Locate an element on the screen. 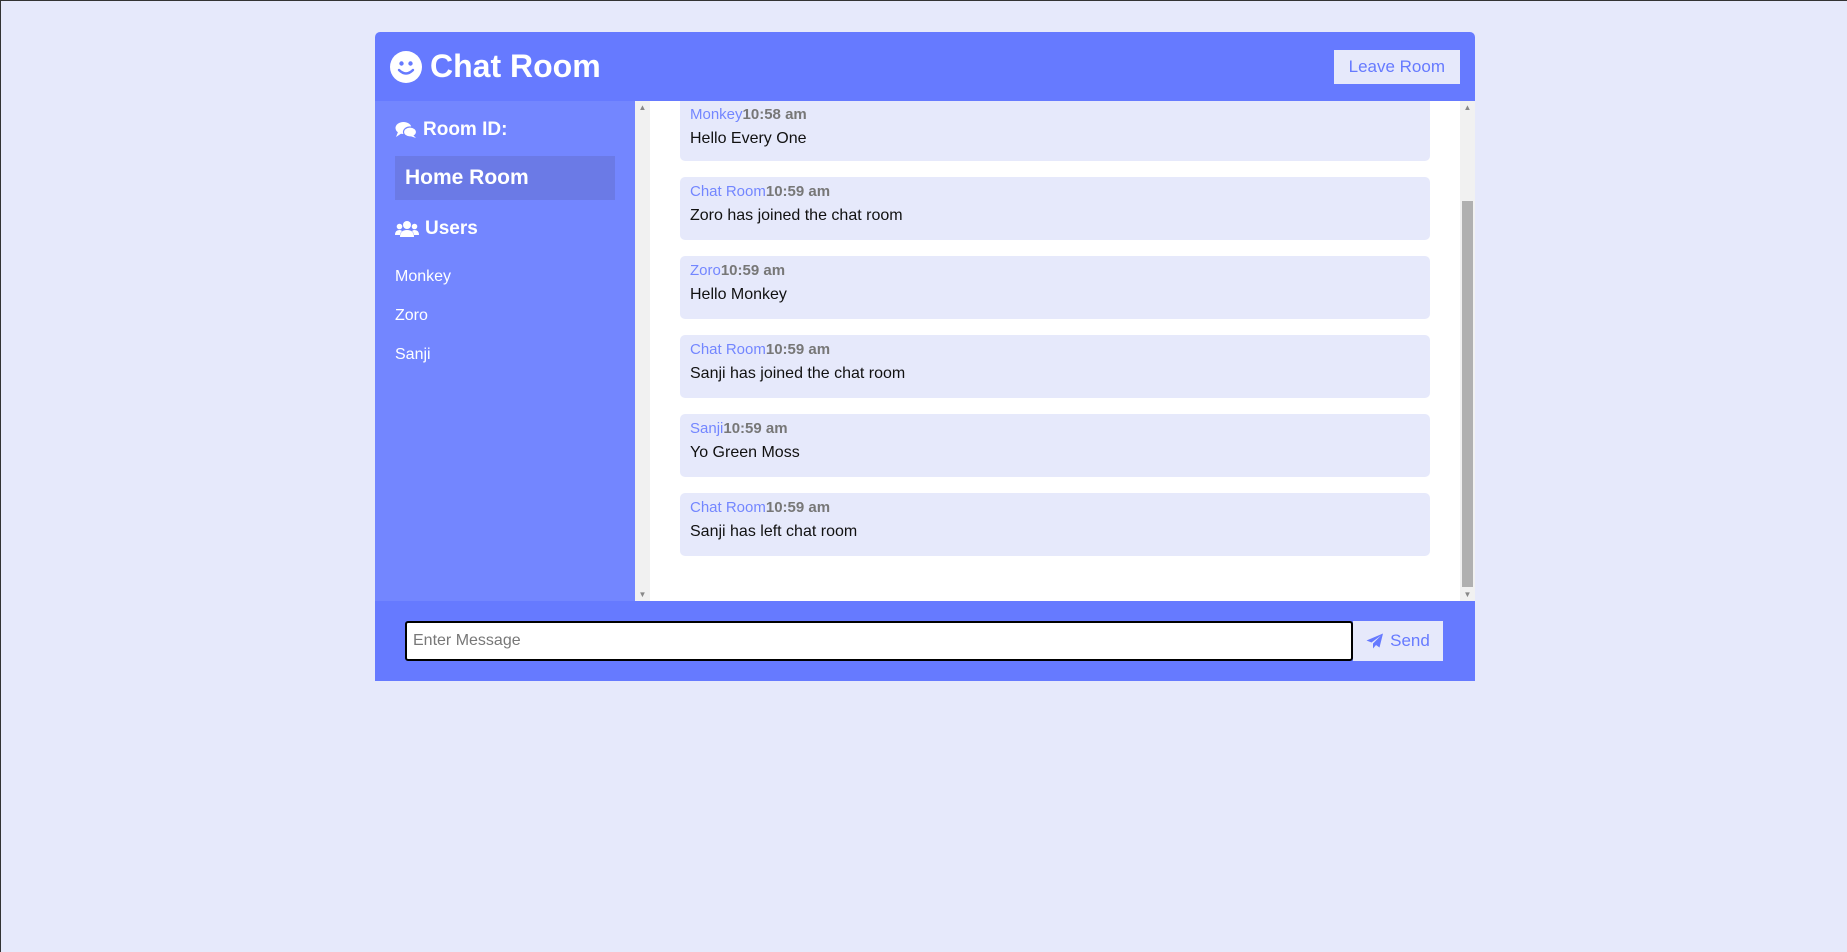 This screenshot has width=1847, height=952. app-title: Chat Room is located at coordinates (515, 66).